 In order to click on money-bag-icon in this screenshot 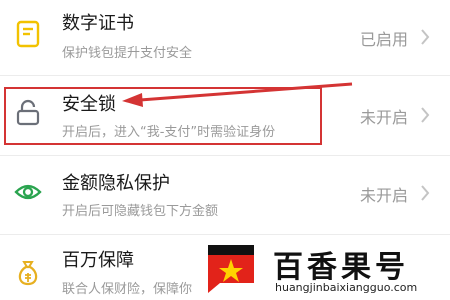, I will do `click(28, 273)`.